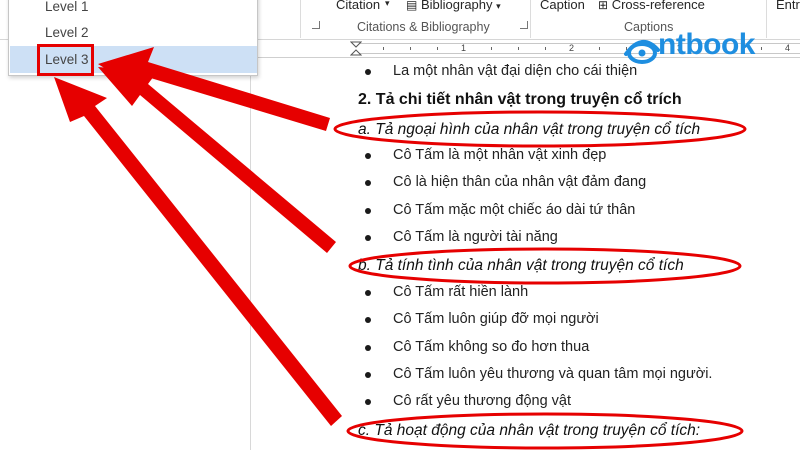 The height and width of the screenshot is (450, 800). What do you see at coordinates (475, 236) in the screenshot?
I see `list-item-text: Cô Tấm là người tài năng` at bounding box center [475, 236].